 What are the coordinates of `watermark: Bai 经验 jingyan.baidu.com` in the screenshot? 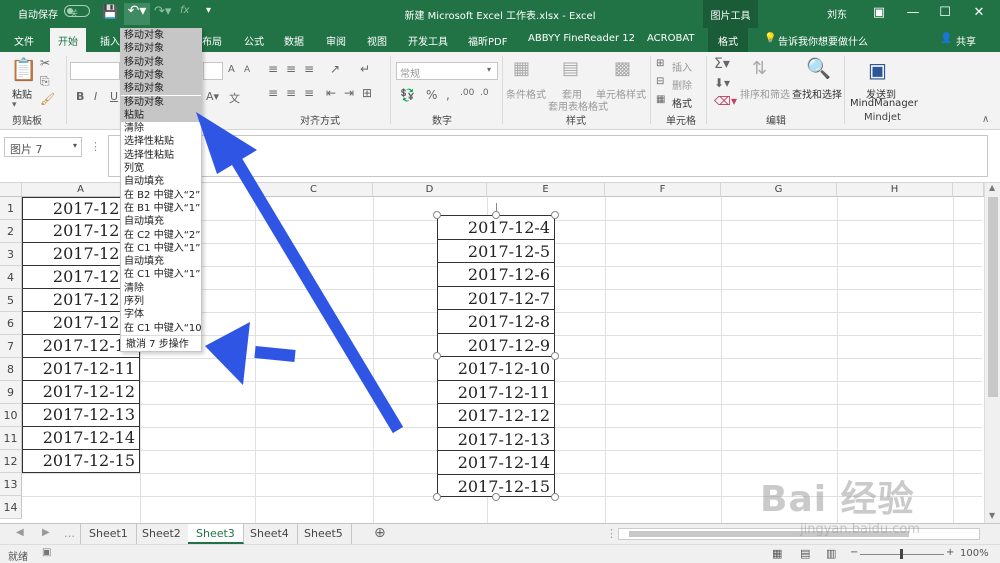 It's located at (840, 503).